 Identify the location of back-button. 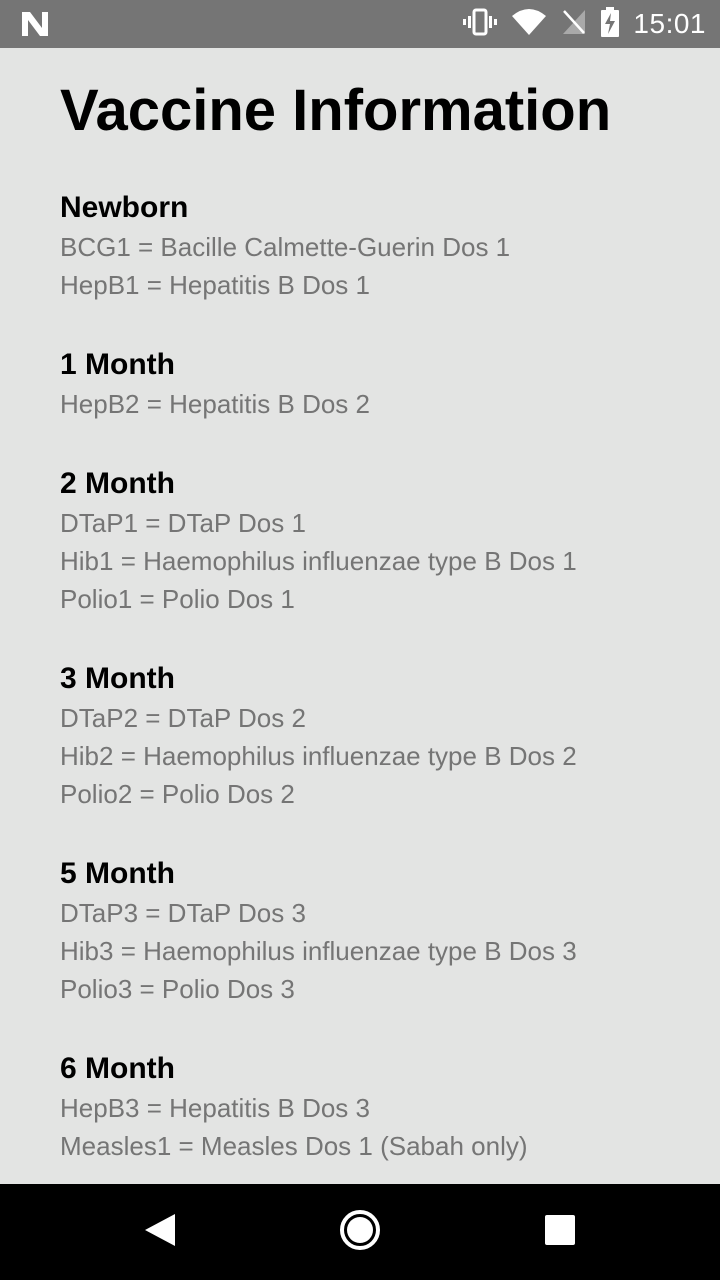
(160, 1232).